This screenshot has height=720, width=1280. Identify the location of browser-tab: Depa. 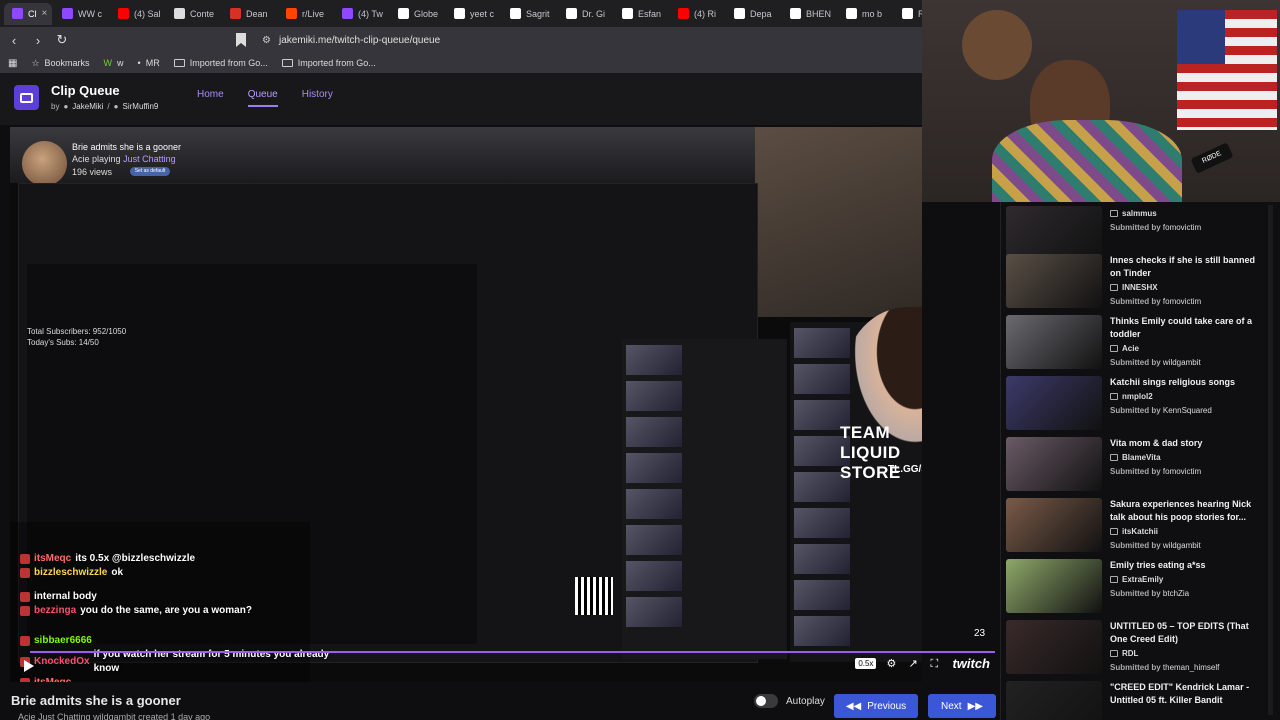
(753, 14).